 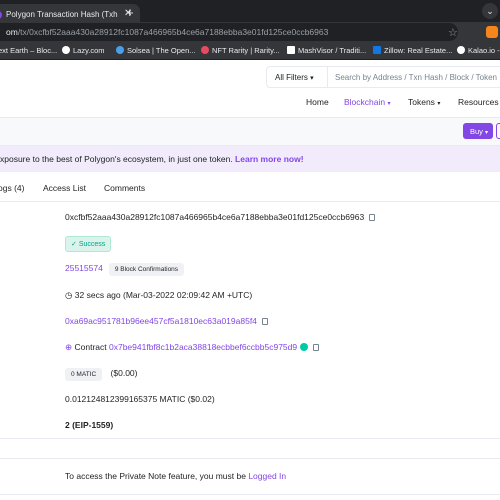 I want to click on txn-type-row: 2 (EIP-1559), so click(x=89, y=425).